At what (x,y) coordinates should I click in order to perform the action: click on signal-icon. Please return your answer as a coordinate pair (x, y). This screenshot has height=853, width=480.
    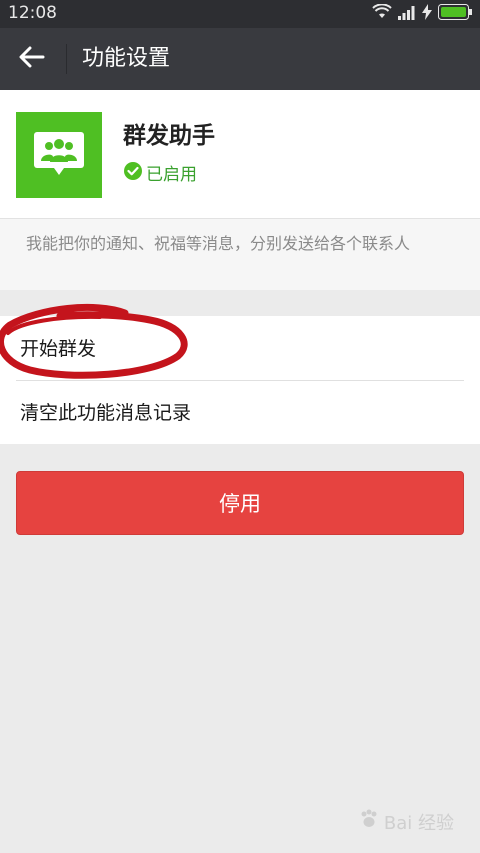
    Looking at the image, I should click on (407, 14).